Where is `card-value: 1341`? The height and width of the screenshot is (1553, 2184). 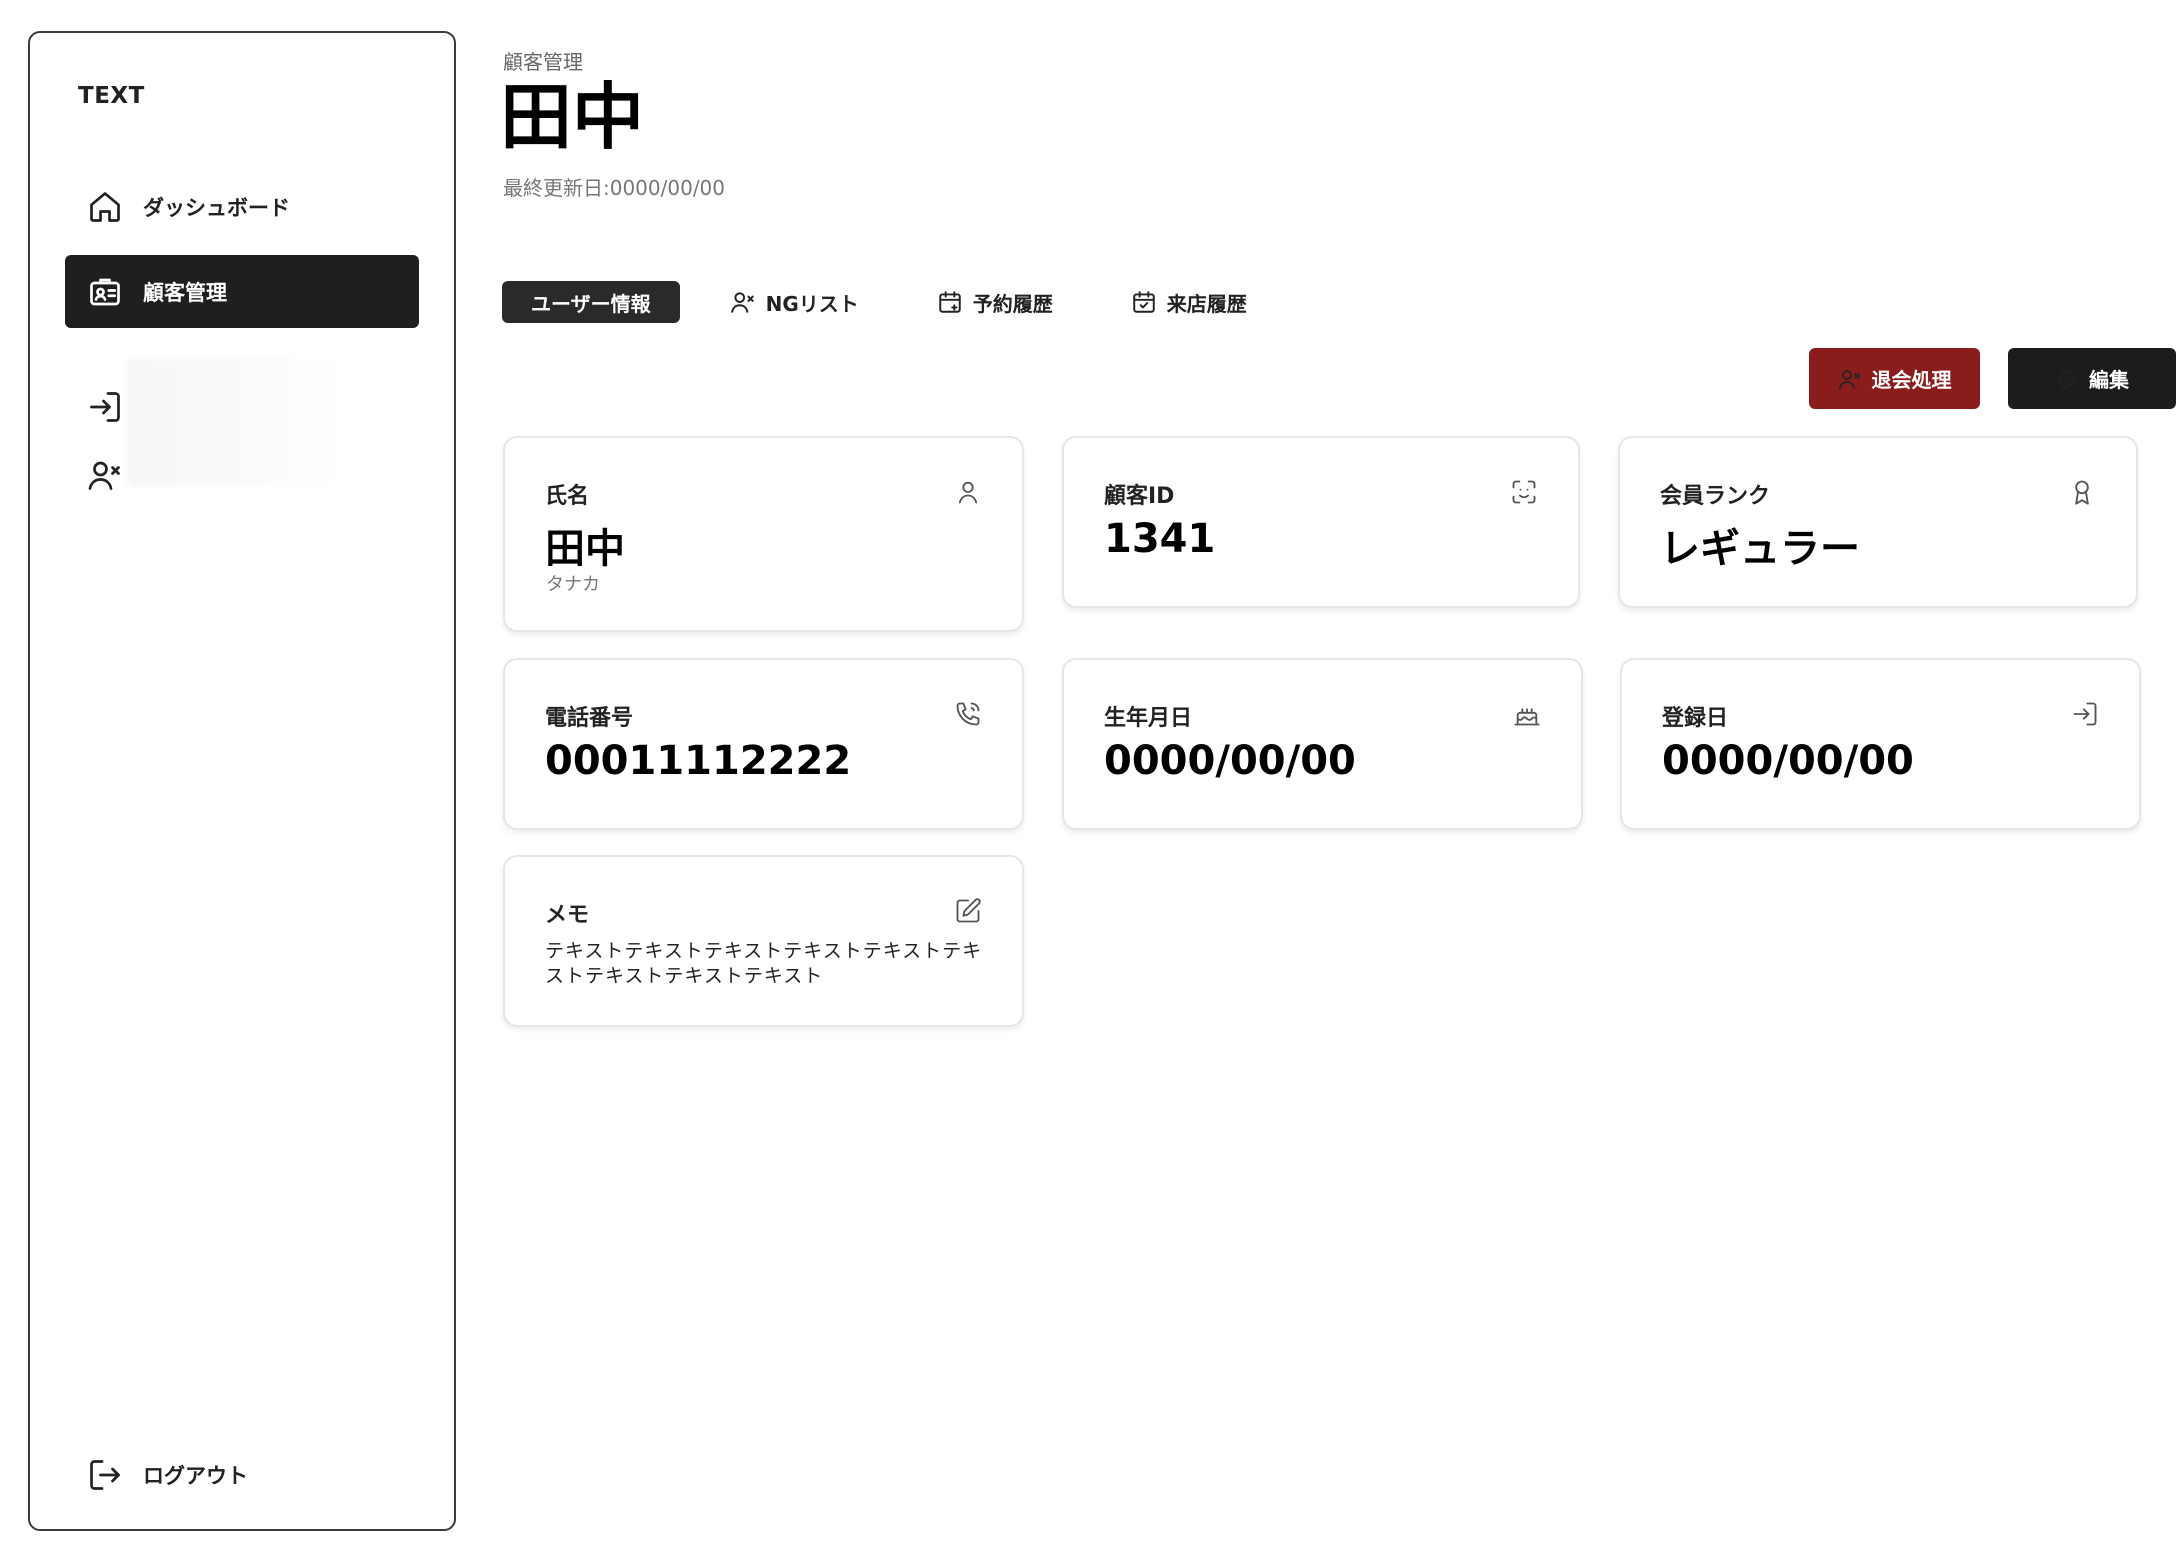 card-value: 1341 is located at coordinates (1160, 539).